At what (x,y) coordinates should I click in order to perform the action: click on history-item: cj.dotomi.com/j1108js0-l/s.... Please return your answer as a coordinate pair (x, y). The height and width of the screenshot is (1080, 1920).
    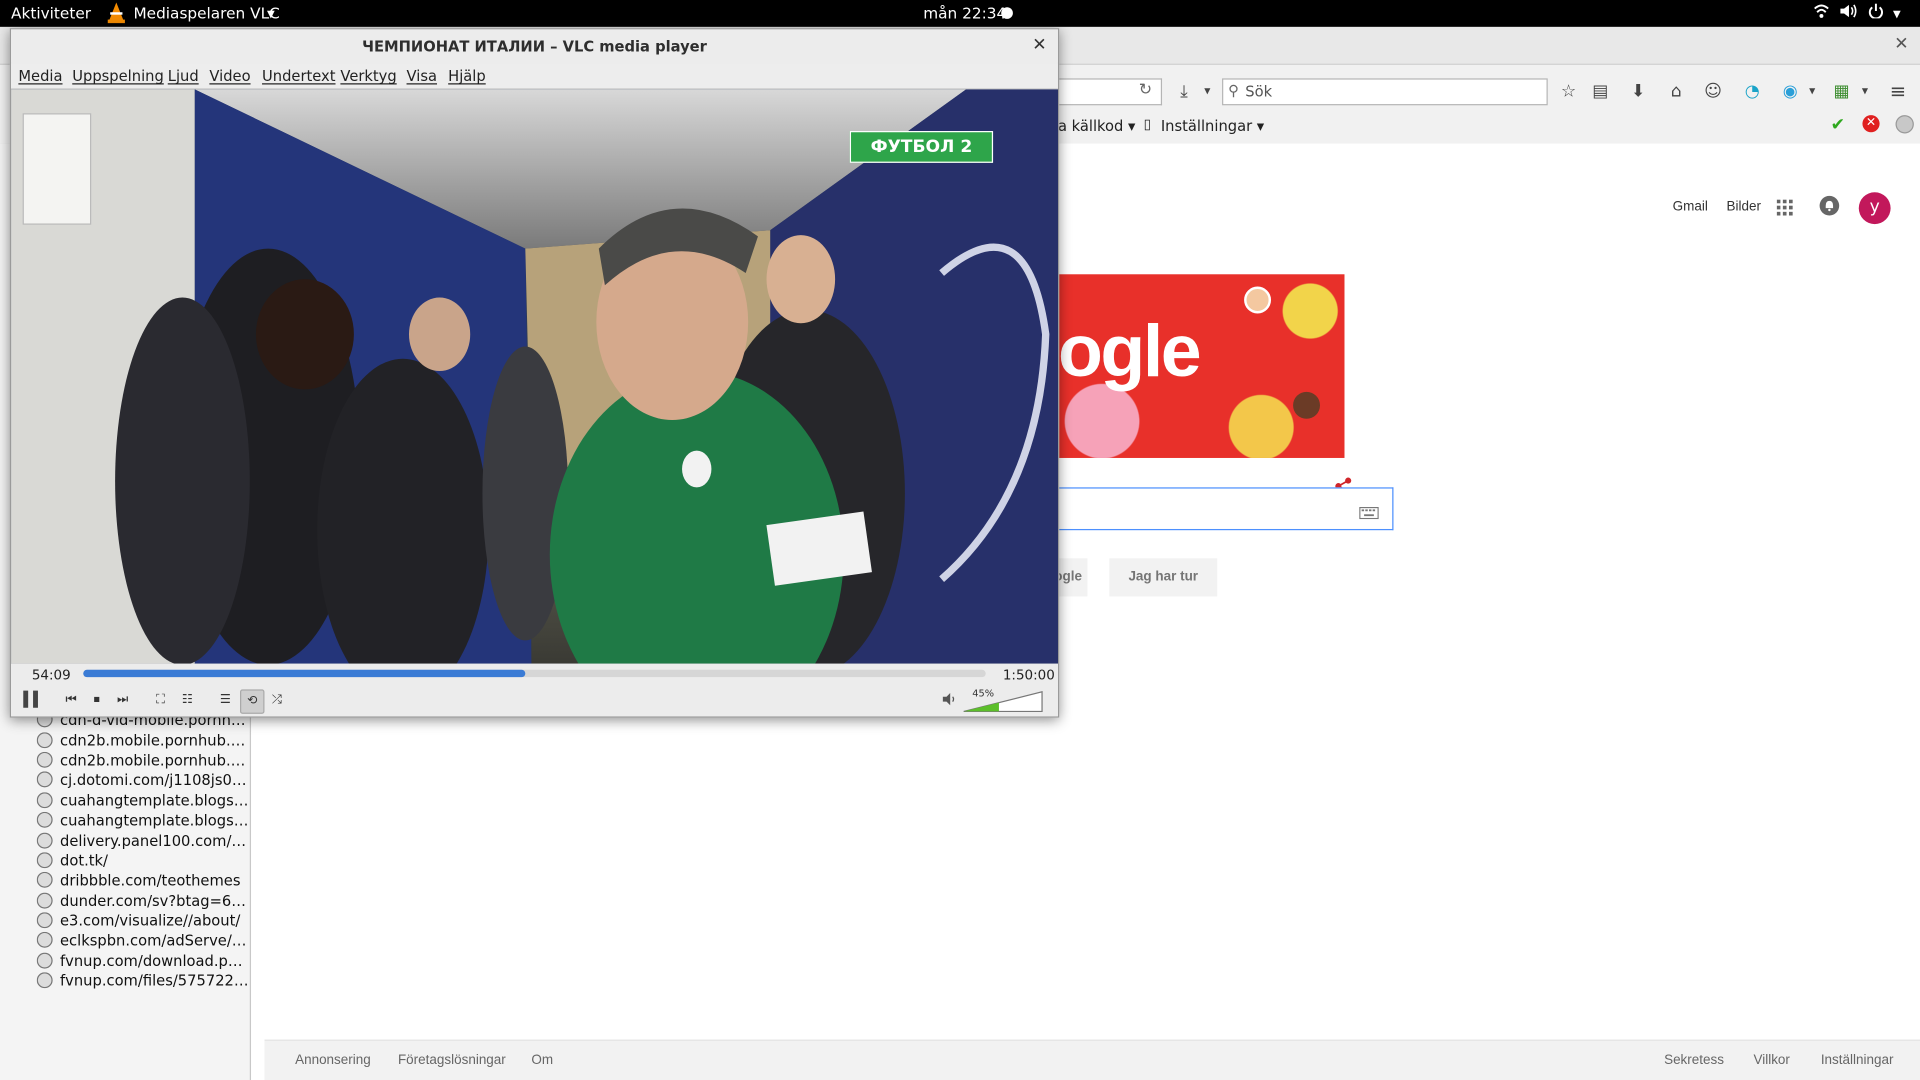
    Looking at the image, I should click on (143, 781).